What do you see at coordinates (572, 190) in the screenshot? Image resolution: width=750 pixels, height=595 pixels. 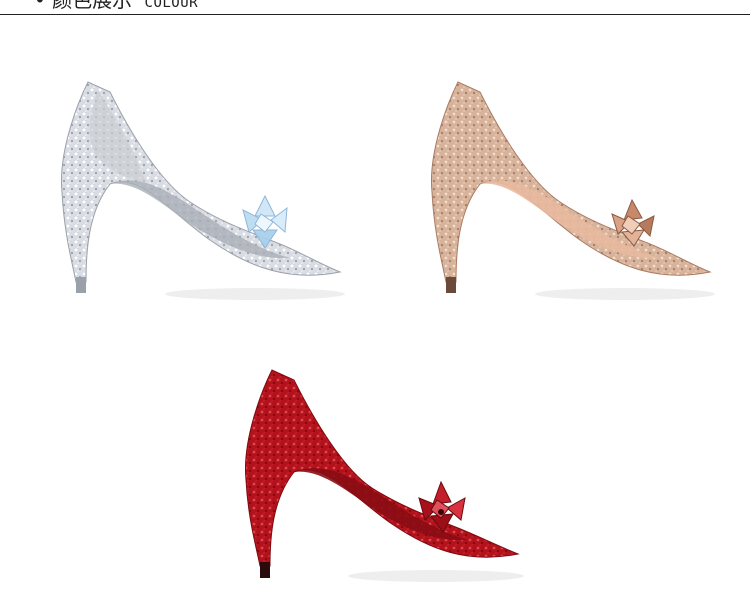 I see `shoe-image-champagne` at bounding box center [572, 190].